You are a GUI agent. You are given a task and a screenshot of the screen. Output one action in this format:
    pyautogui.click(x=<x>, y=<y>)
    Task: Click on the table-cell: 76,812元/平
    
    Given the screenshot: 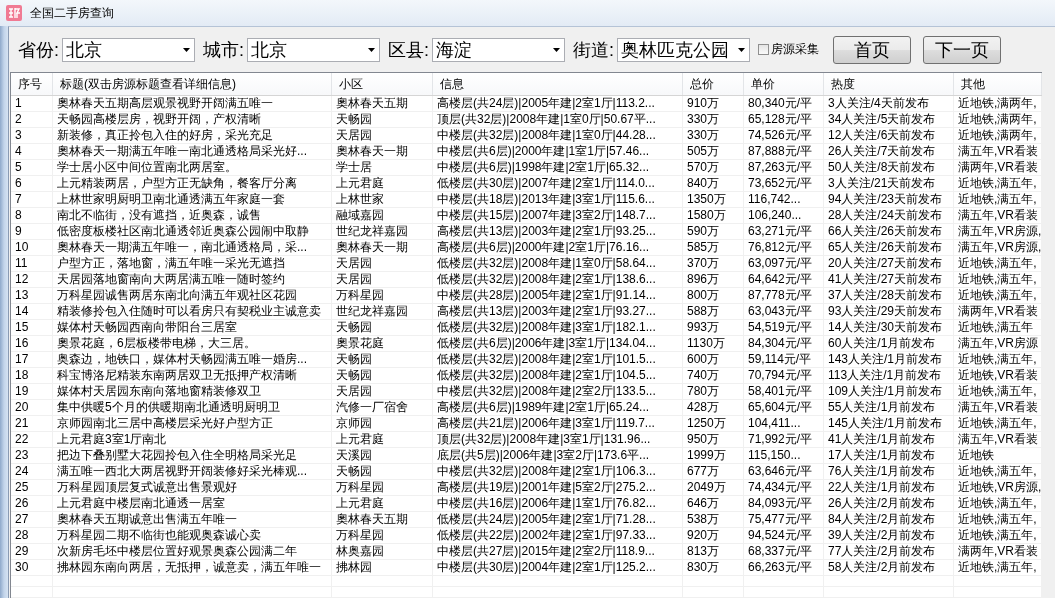 What is the action you would take?
    pyautogui.click(x=784, y=247)
    